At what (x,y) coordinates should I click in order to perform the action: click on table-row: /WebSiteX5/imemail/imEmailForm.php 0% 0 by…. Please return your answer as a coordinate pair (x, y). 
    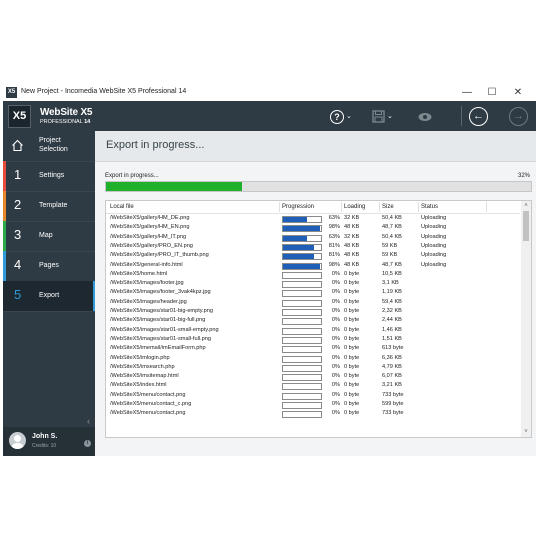
    Looking at the image, I should click on (313, 349).